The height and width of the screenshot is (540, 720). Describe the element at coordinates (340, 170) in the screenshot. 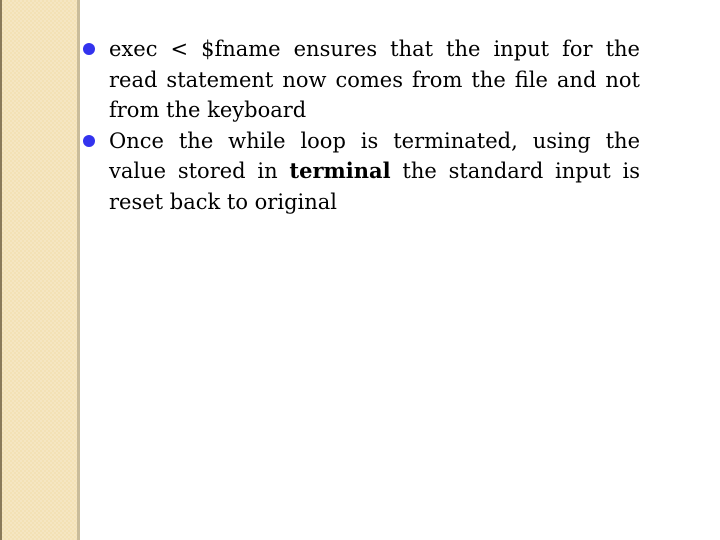

I see `bullet-bold-term: terminal` at that location.